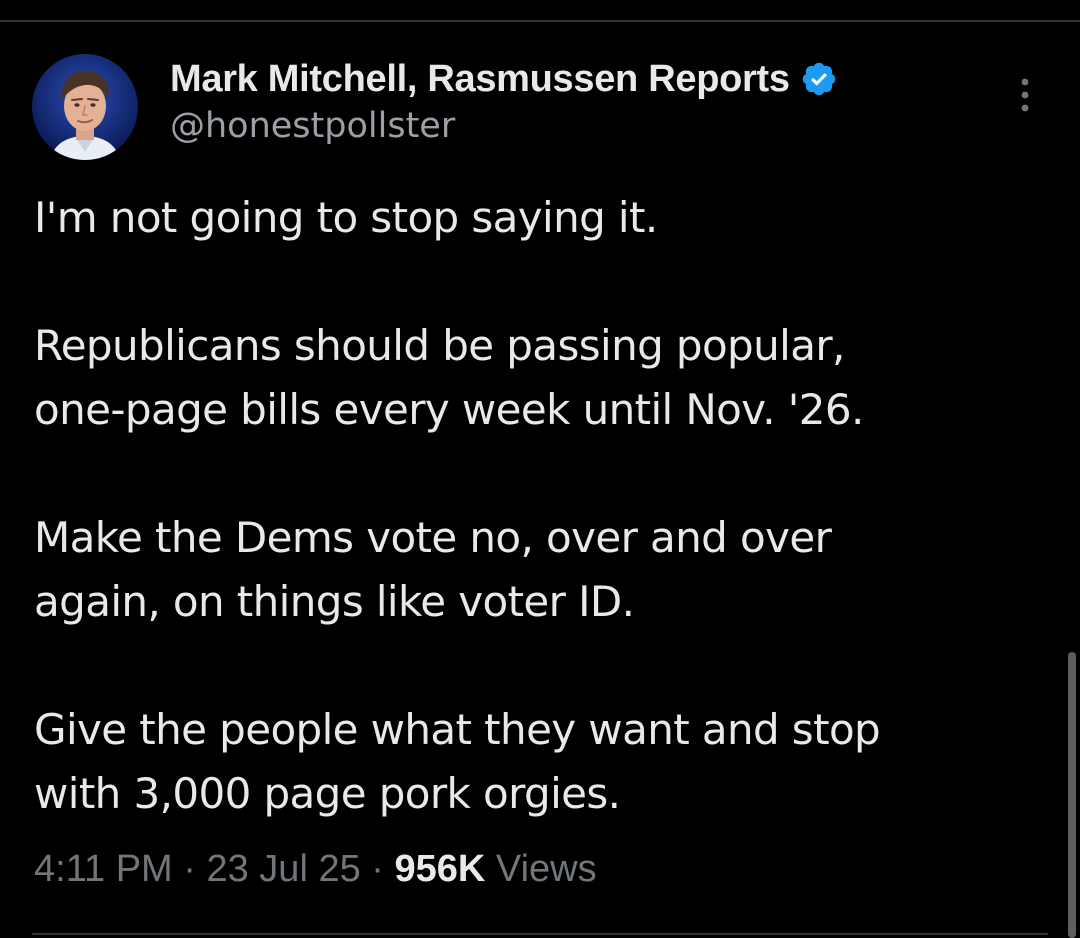 This screenshot has height=938, width=1080. What do you see at coordinates (283, 869) in the screenshot?
I see `post-date: 23 Jul 25` at bounding box center [283, 869].